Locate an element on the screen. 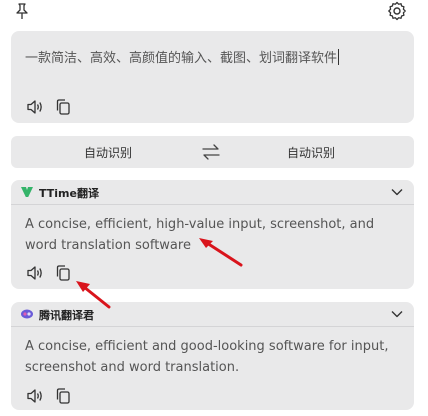  target-language-select: 自动识别 is located at coordinates (311, 152).